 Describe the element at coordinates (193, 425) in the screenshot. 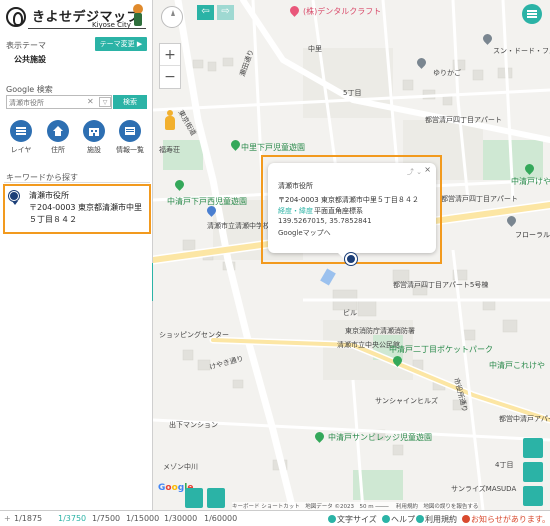

I see `map-label-place: 出下マンション` at that location.